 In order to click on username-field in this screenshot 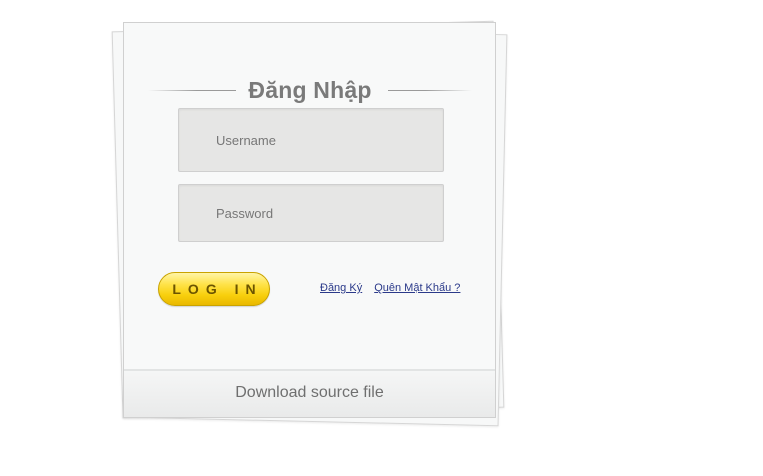, I will do `click(311, 140)`.